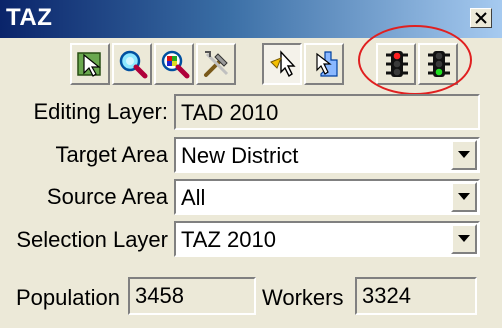 This screenshot has width=502, height=328. What do you see at coordinates (228, 239) in the screenshot?
I see `selection-layer-value: TAZ 2010` at bounding box center [228, 239].